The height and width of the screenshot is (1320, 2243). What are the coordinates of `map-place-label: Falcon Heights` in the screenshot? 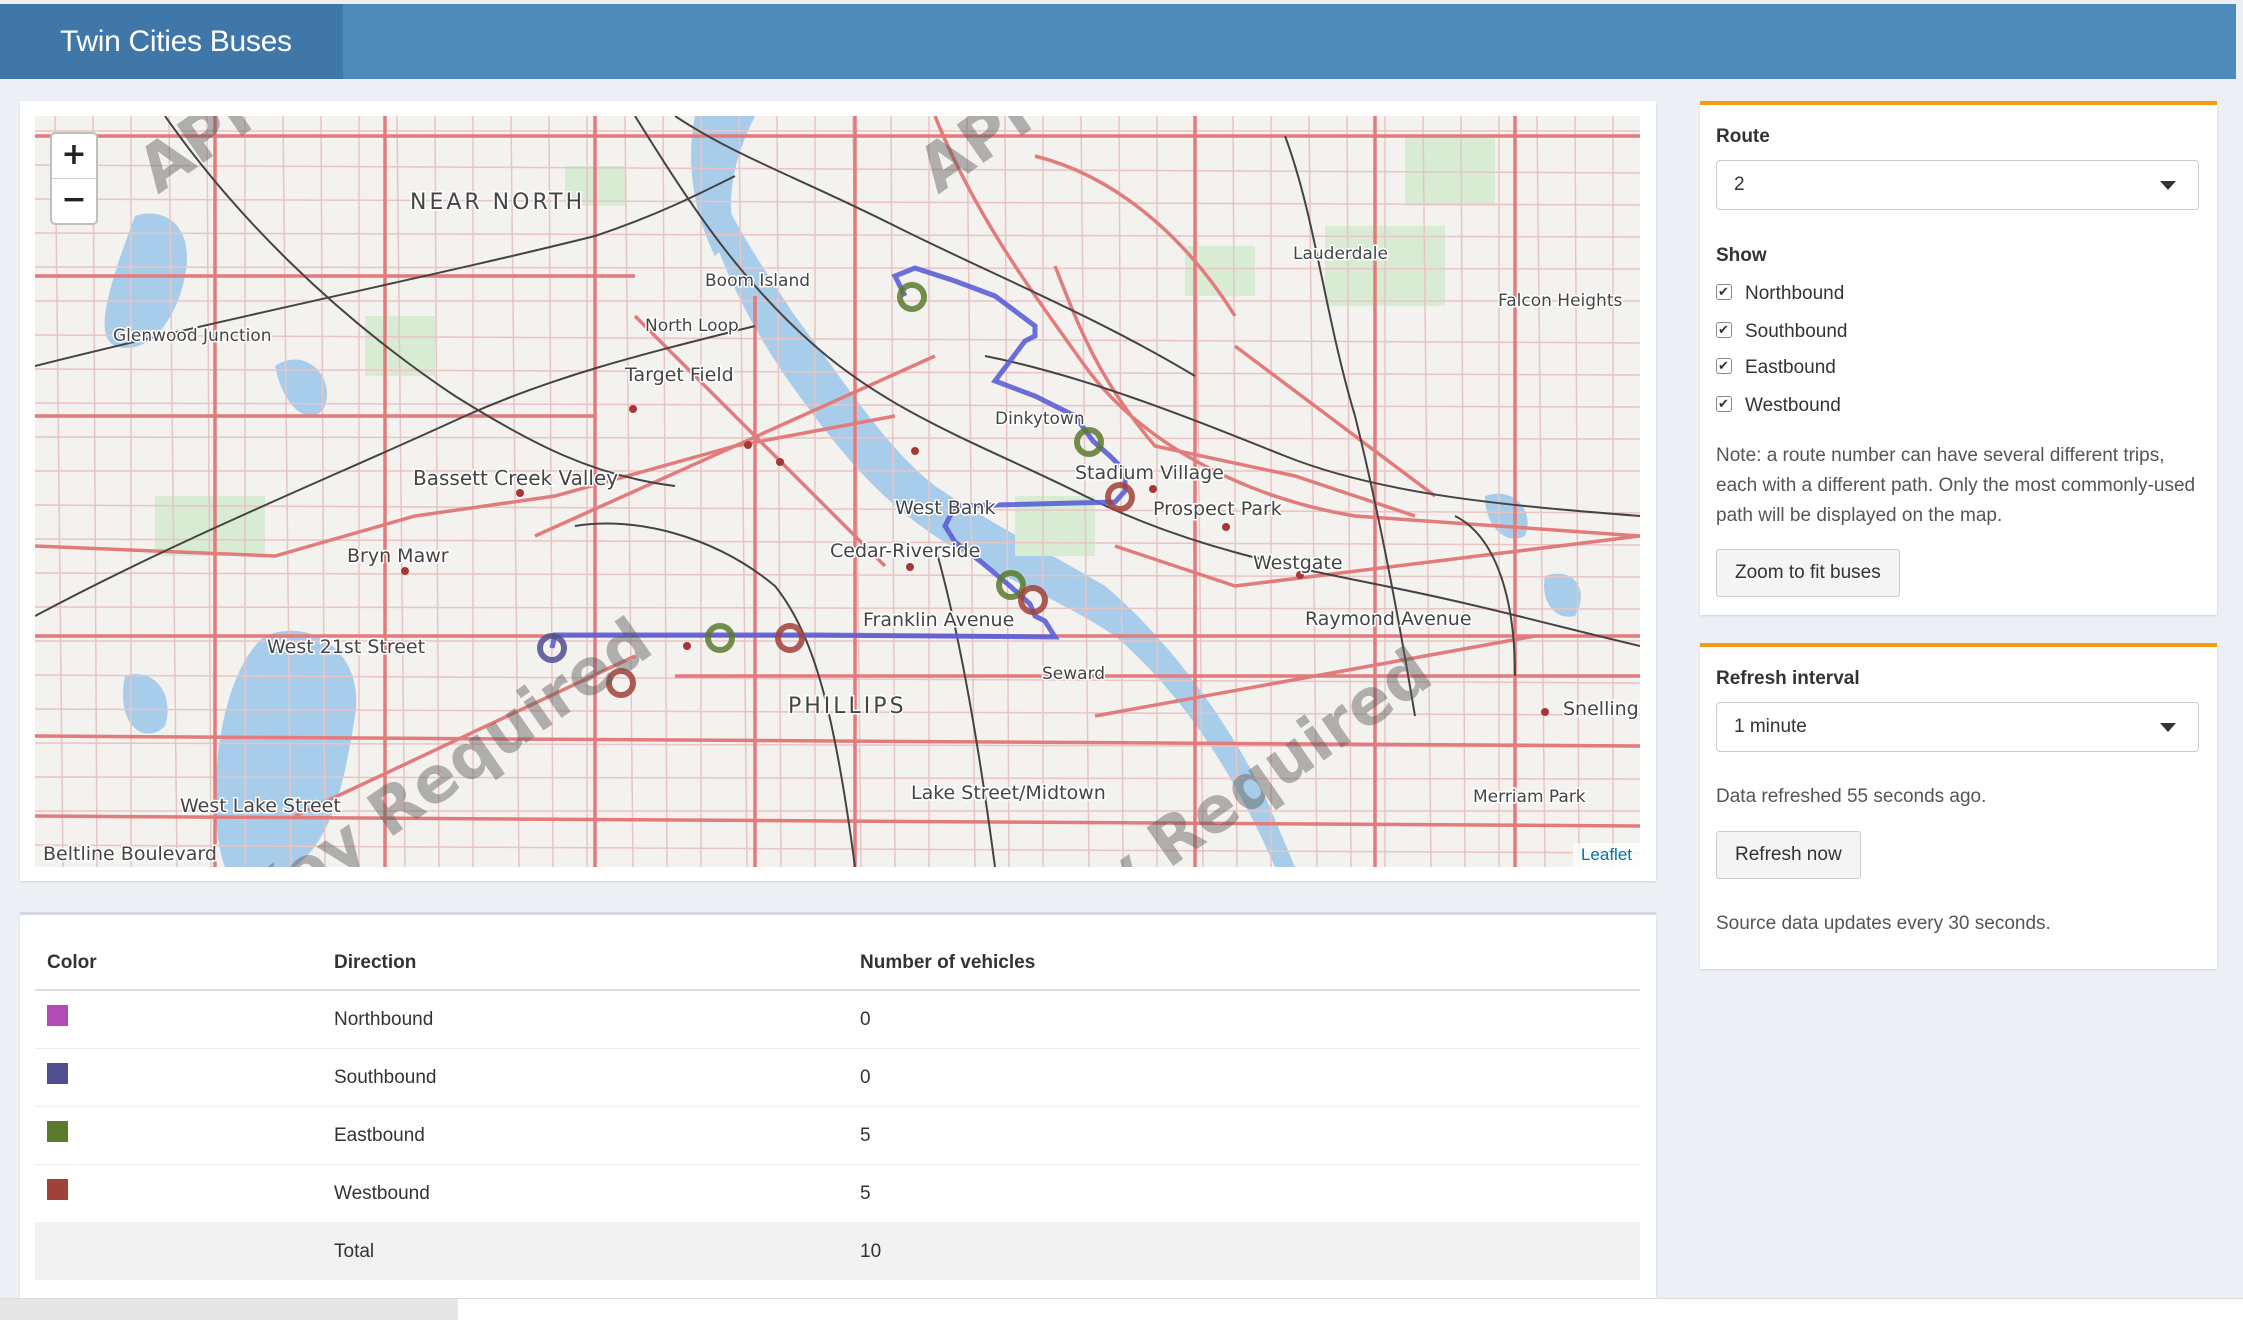 It's located at (1560, 301).